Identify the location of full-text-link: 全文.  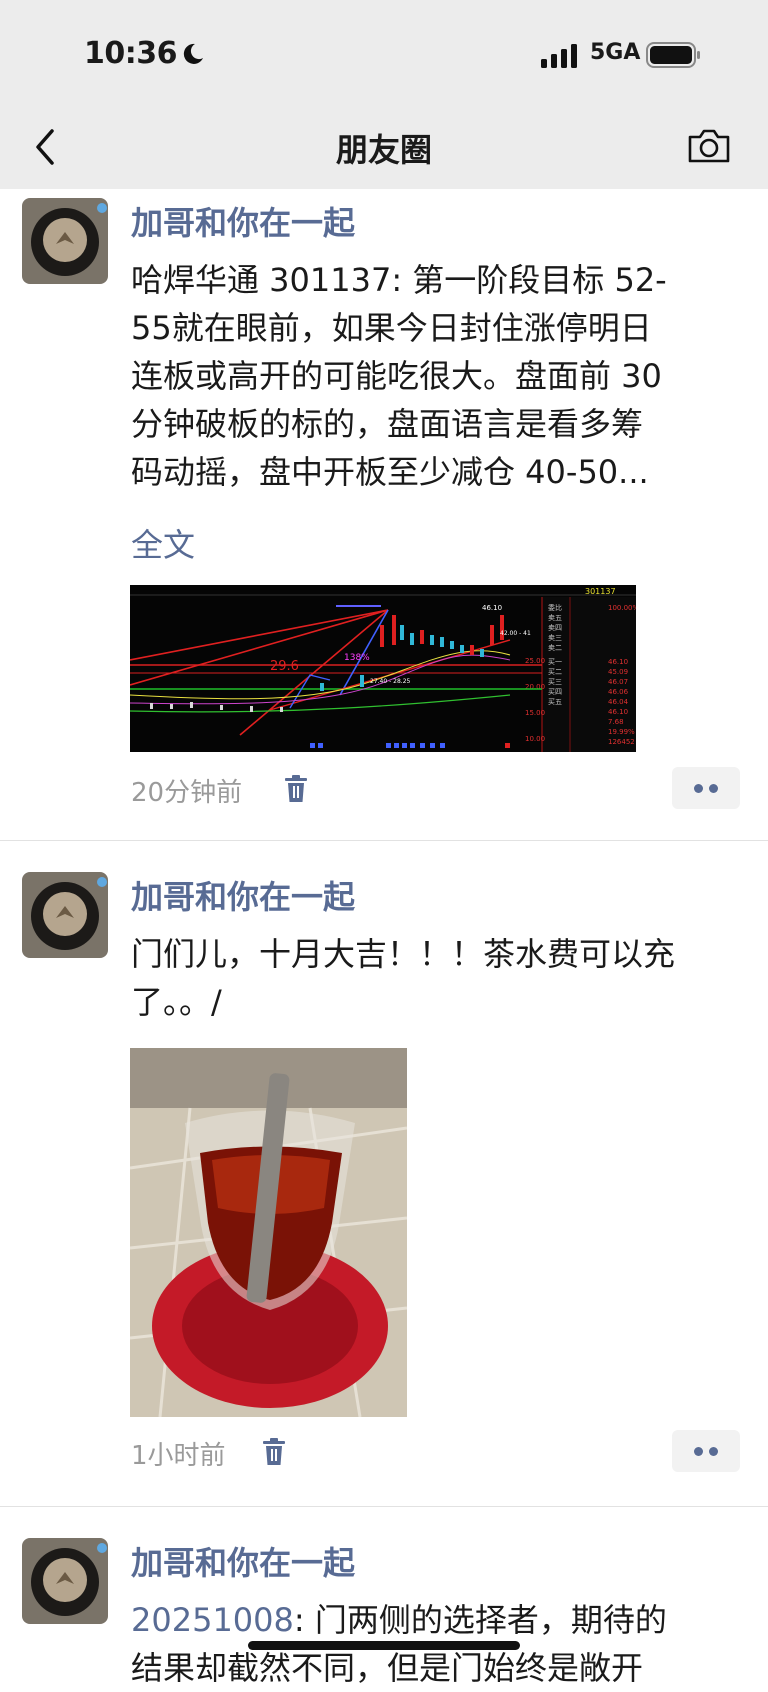
(163, 543).